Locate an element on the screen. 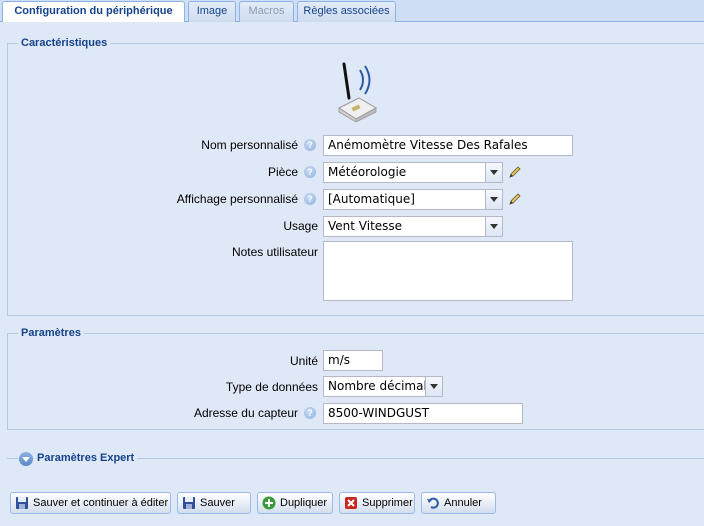 Image resolution: width=704 pixels, height=526 pixels. characteristics-legend: Caractéristiques is located at coordinates (64, 43).